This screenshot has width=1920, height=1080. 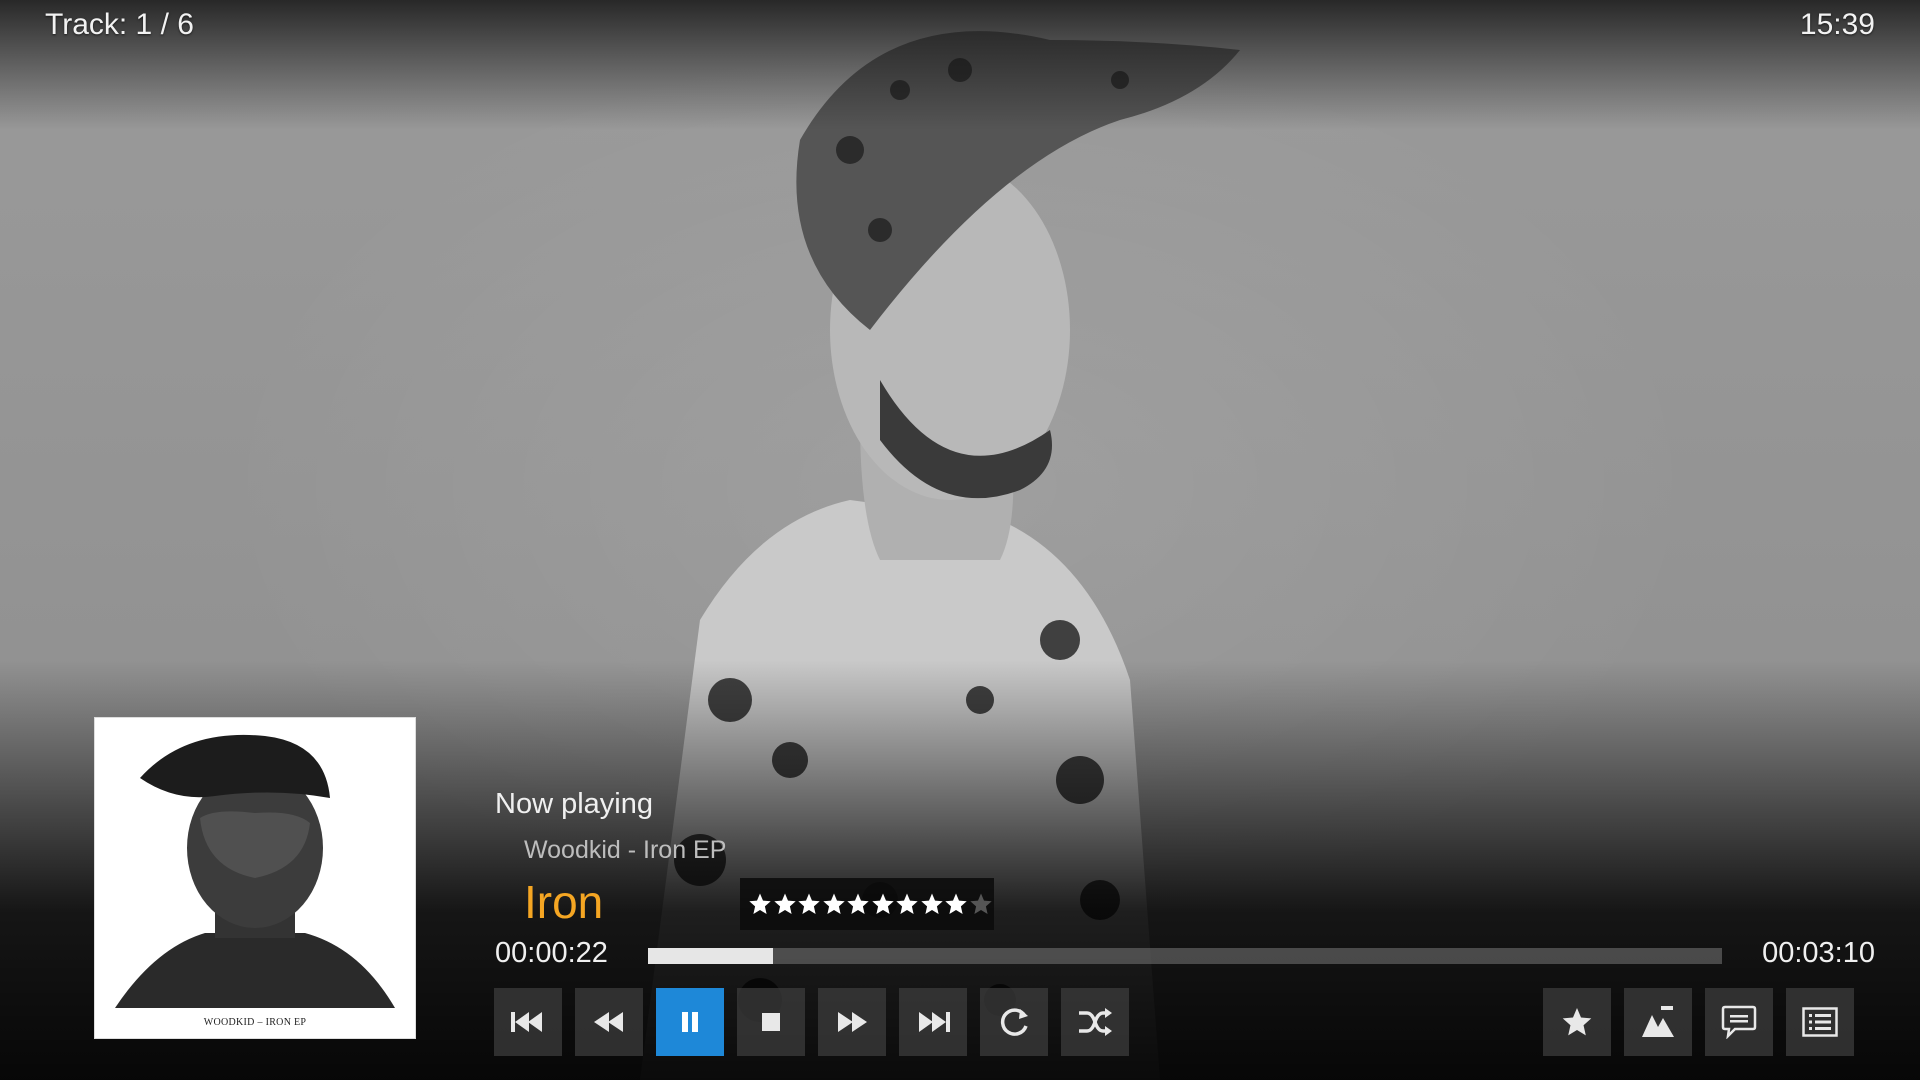 I want to click on playlist-icon, so click(x=1820, y=1022).